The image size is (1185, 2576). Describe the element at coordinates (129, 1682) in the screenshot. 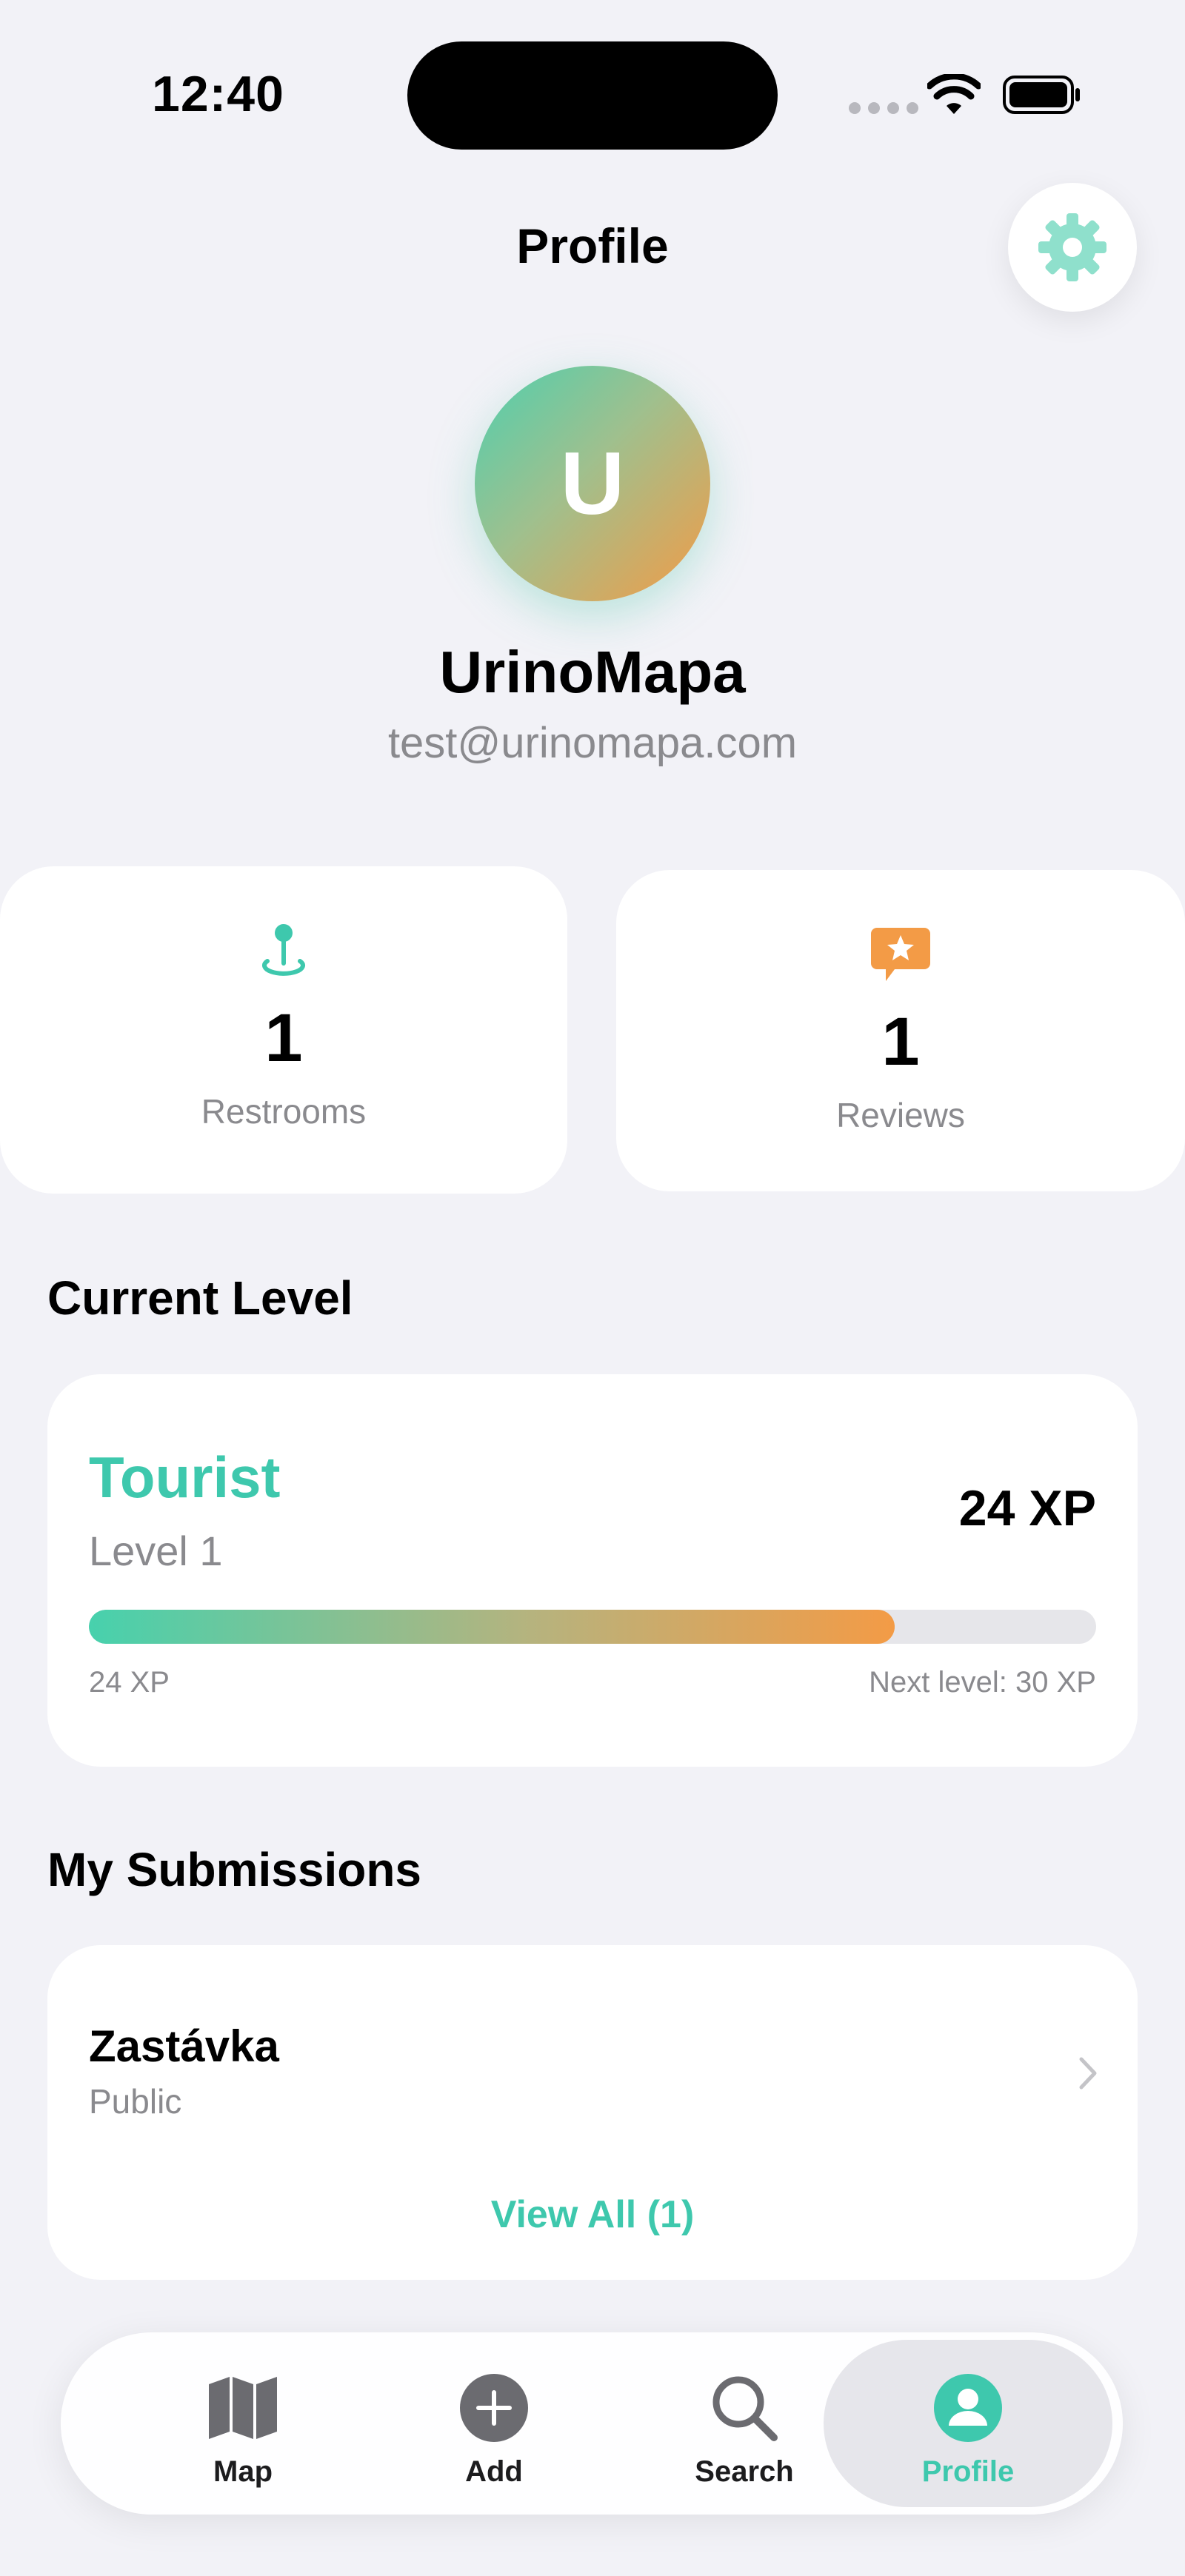

I see `current-xp-label: 24 XP` at that location.